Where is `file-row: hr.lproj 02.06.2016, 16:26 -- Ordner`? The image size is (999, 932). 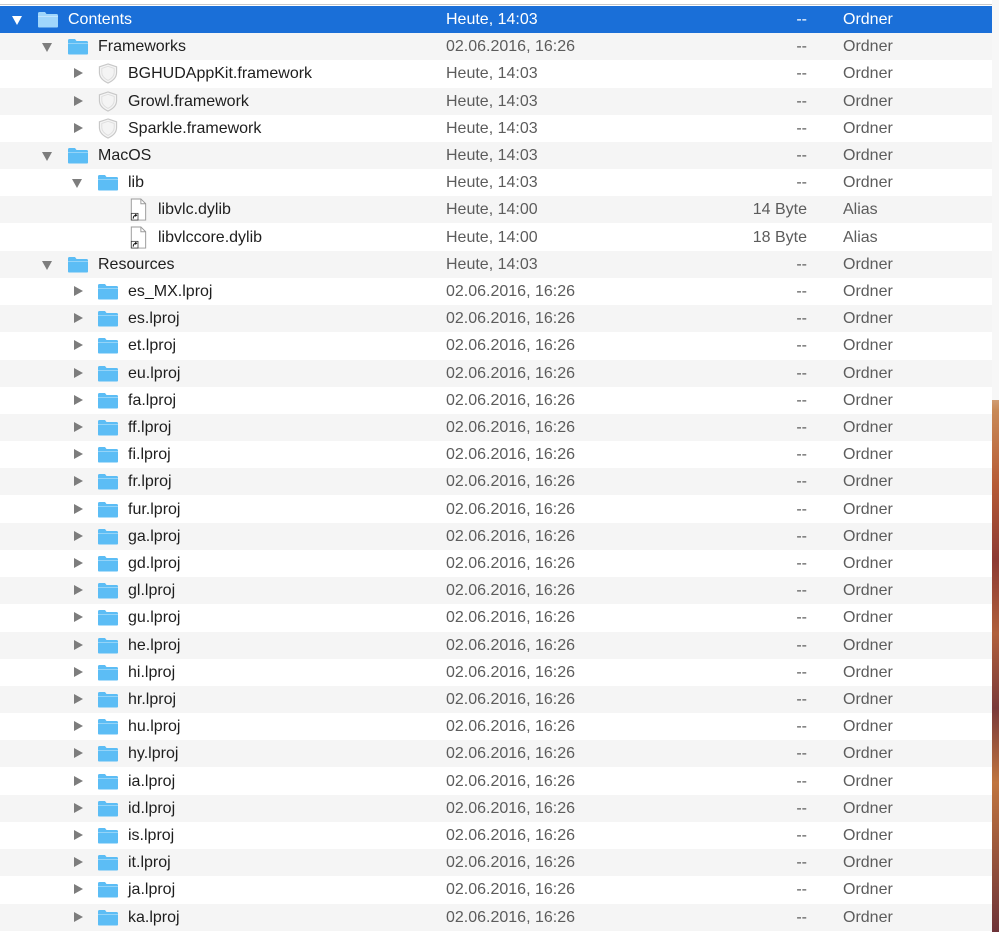
file-row: hr.lproj 02.06.2016, 16:26 -- Ordner is located at coordinates (496, 699).